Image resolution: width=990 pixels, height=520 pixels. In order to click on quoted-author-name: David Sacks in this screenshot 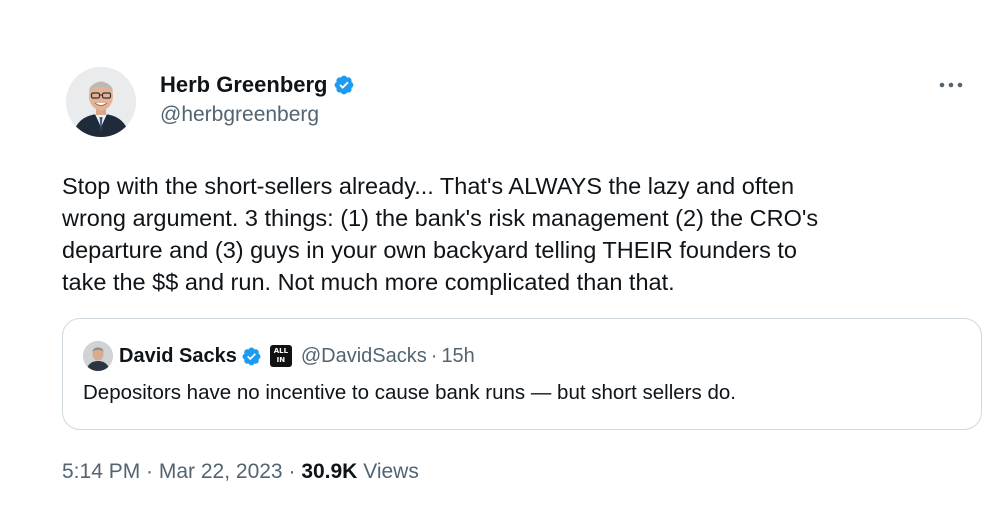, I will do `click(178, 356)`.